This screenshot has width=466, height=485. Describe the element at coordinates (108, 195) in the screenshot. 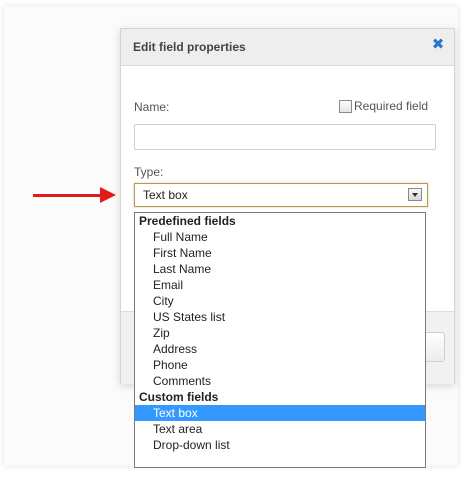

I see `pointer-arrow-head-icon` at that location.